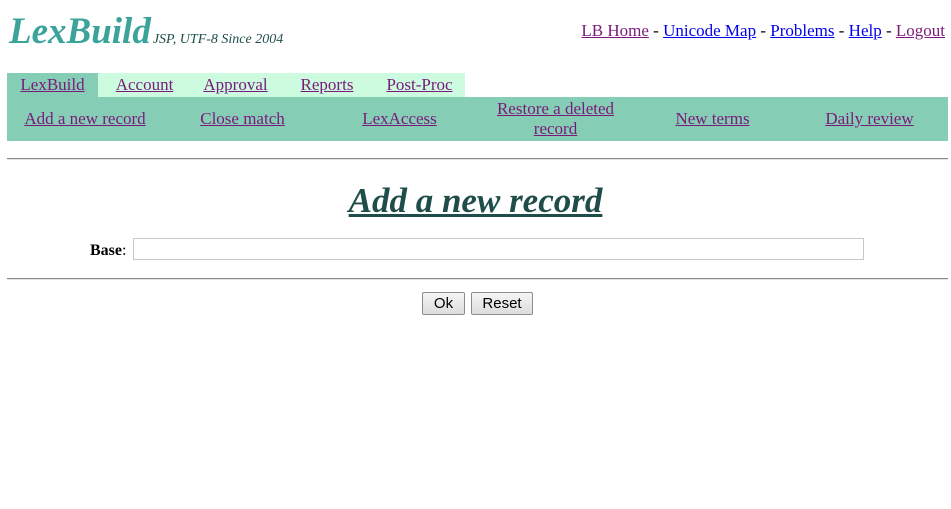 The image size is (951, 509). What do you see at coordinates (498, 249) in the screenshot?
I see `base-input` at bounding box center [498, 249].